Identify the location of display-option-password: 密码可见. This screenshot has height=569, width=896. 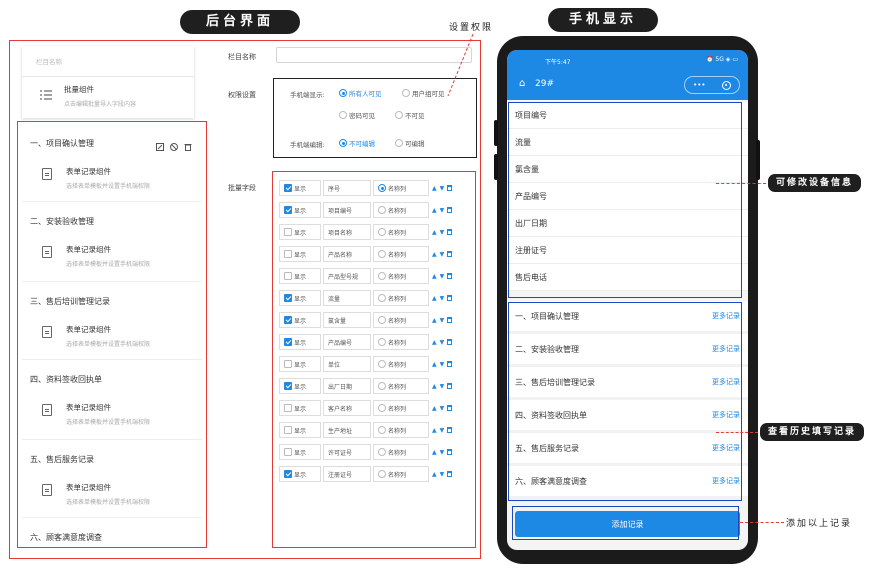
(357, 115).